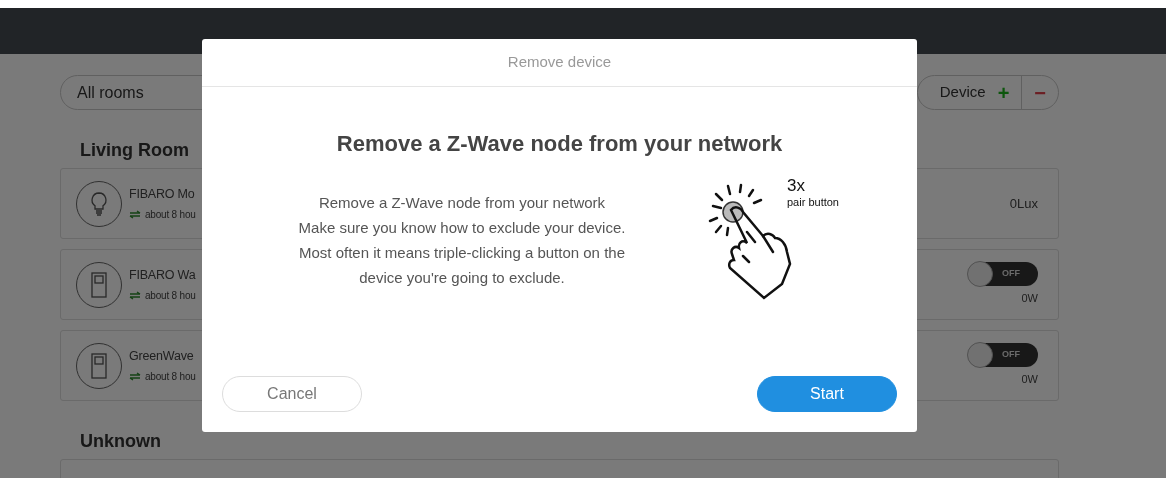 The height and width of the screenshot is (478, 1166). What do you see at coordinates (462, 253) in the screenshot?
I see `instruction-text: Make sure you know how to exclude your device. Most often it means triple-clicking a button on the device you're going to exclude.` at bounding box center [462, 253].